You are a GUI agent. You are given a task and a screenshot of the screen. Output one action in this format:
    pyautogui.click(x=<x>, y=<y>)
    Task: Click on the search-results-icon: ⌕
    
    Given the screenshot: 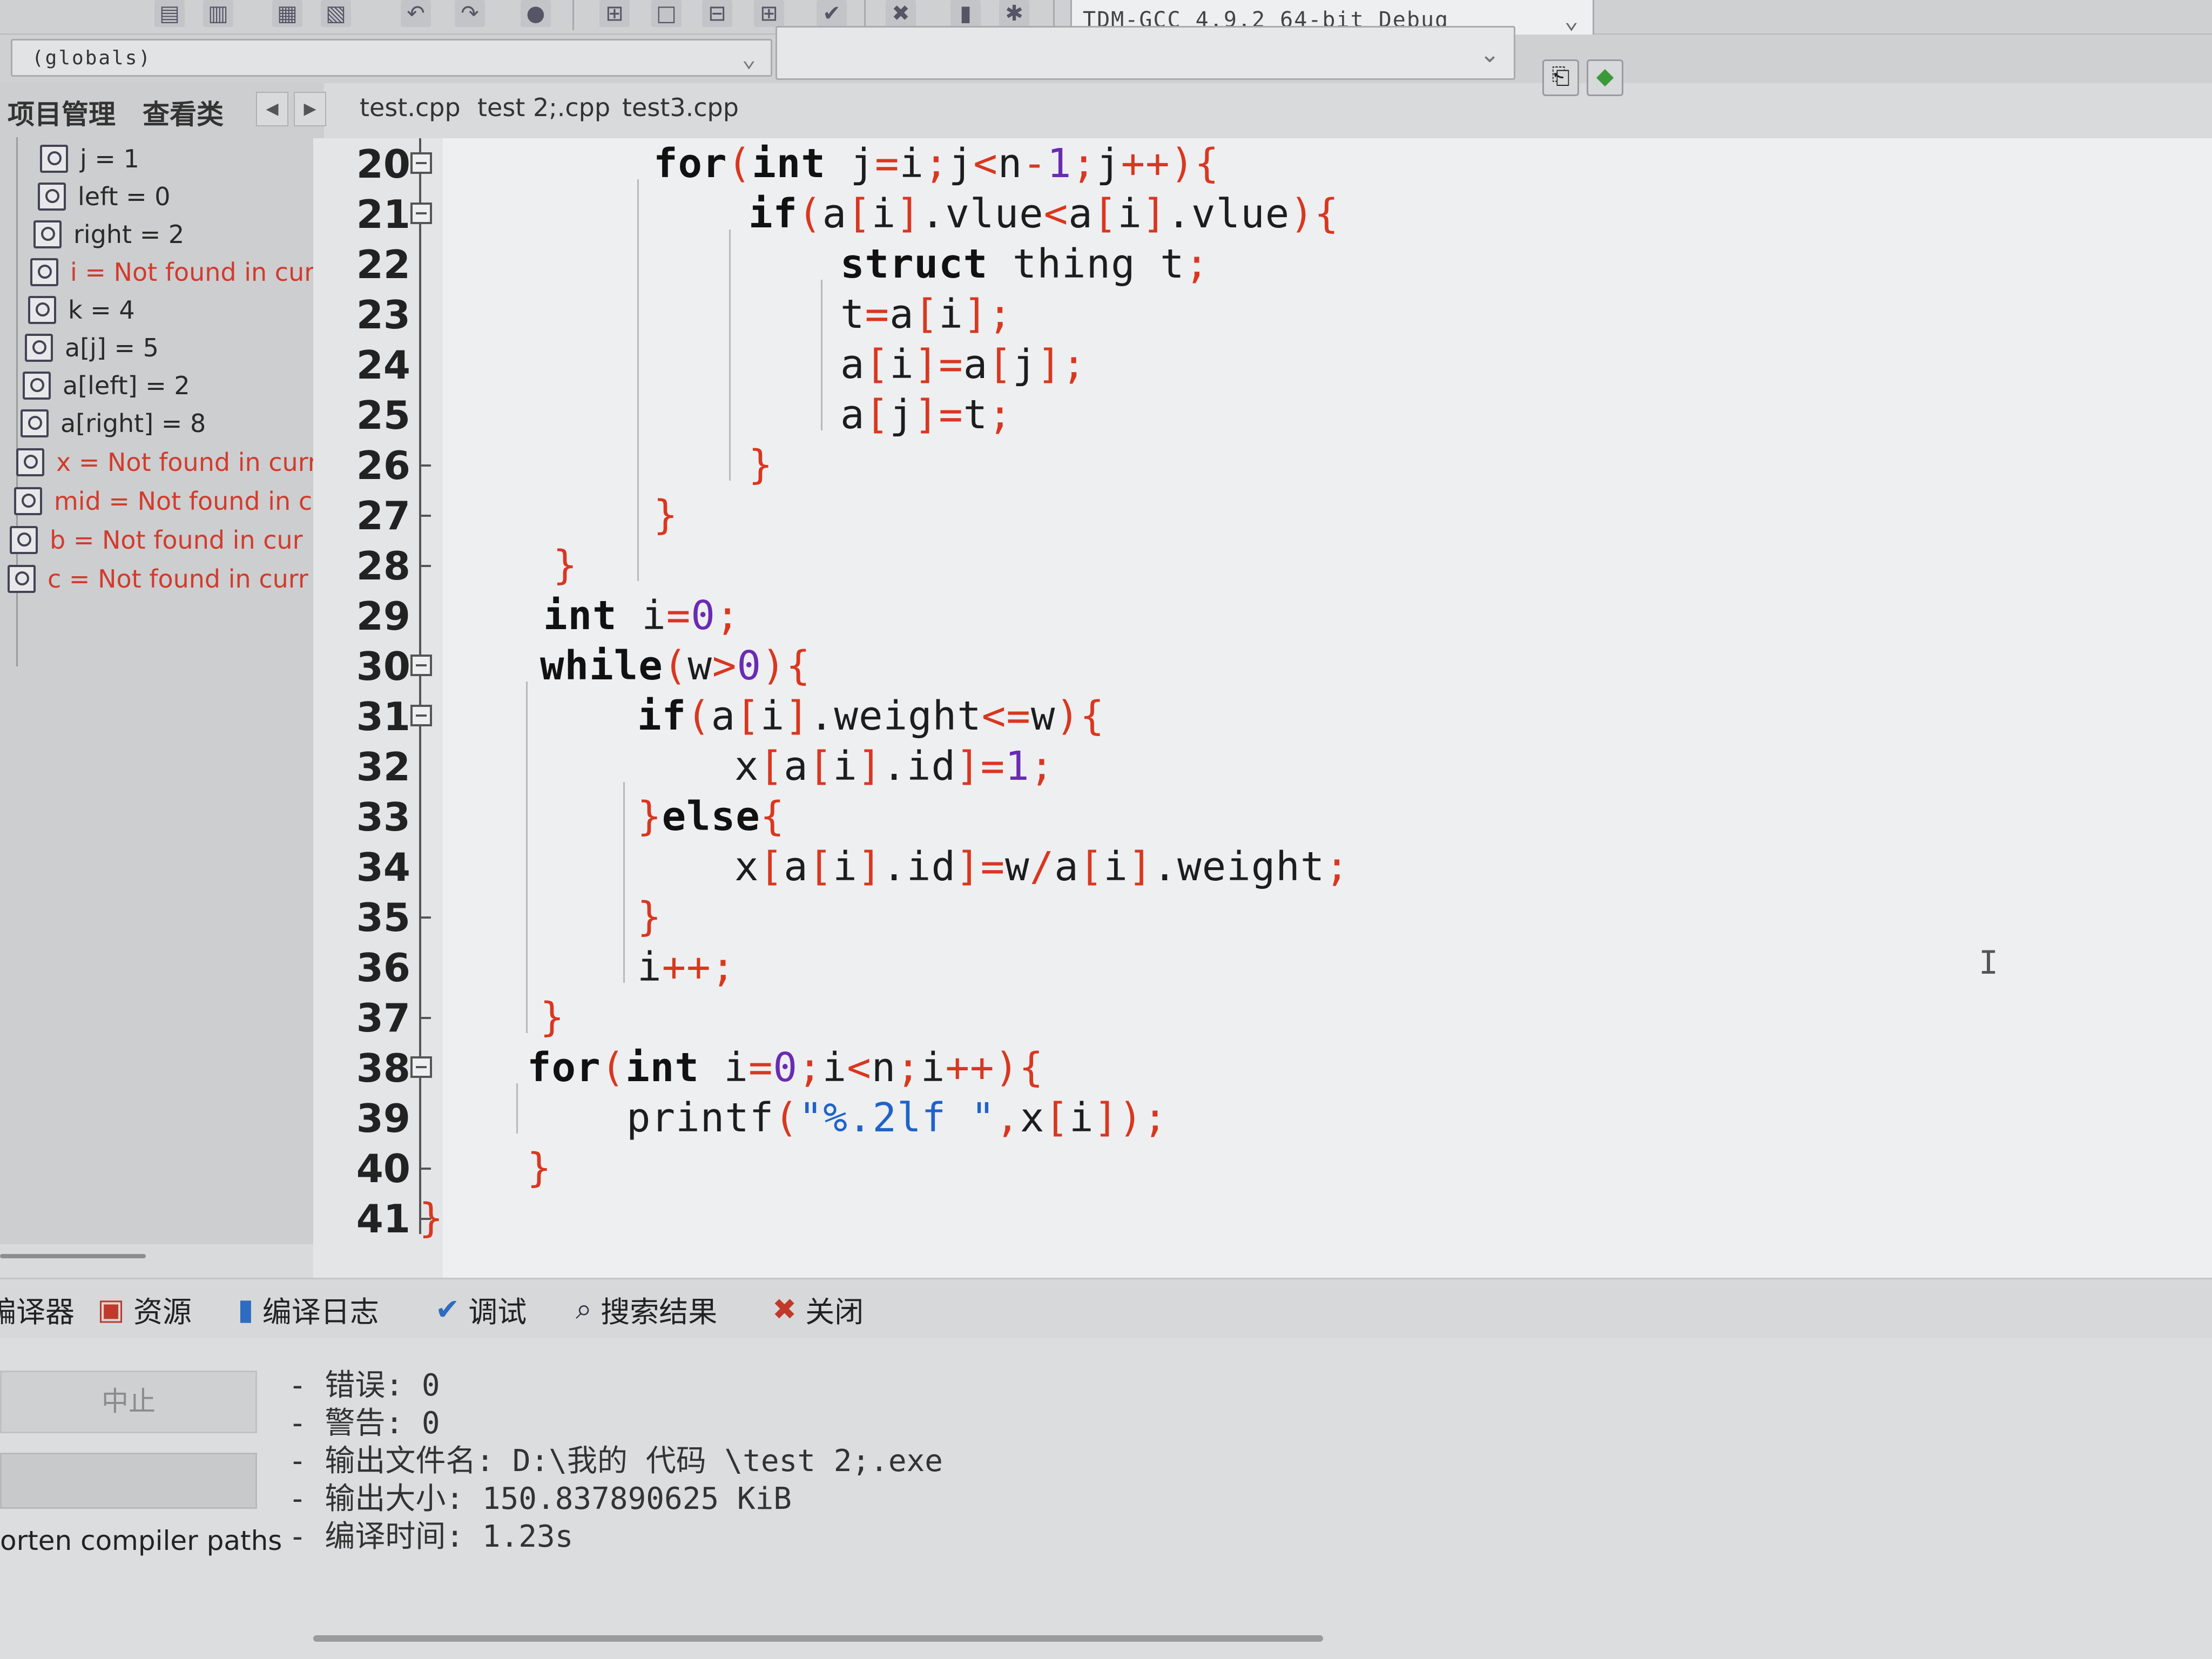 What is the action you would take?
    pyautogui.click(x=584, y=1309)
    